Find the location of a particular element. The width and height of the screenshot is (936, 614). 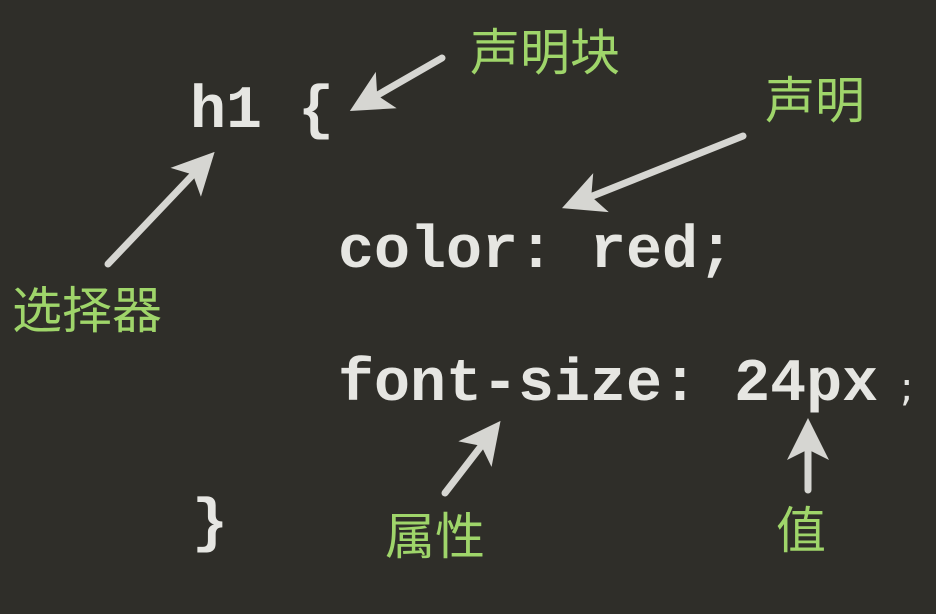

arrow-to-declaration is located at coordinates (654, 172).